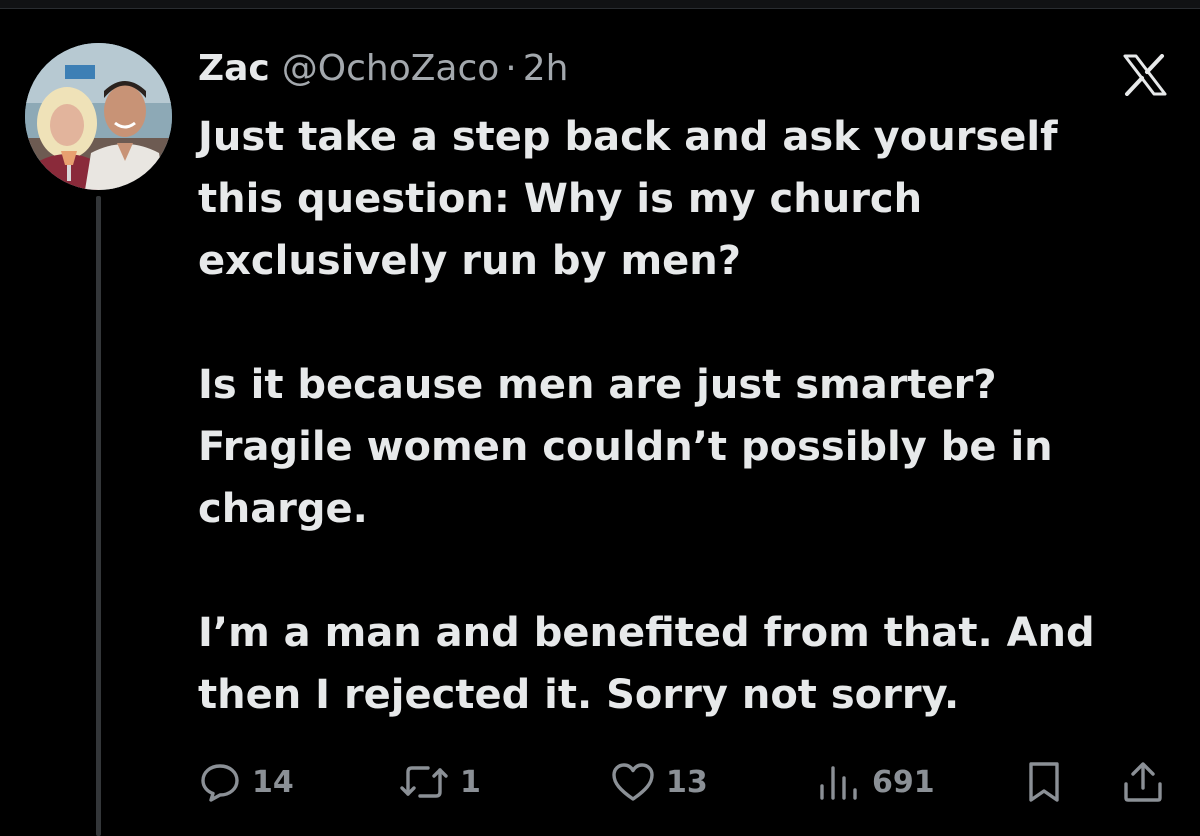  Describe the element at coordinates (546, 69) in the screenshot. I see `tweet-timestamp: 2h` at that location.